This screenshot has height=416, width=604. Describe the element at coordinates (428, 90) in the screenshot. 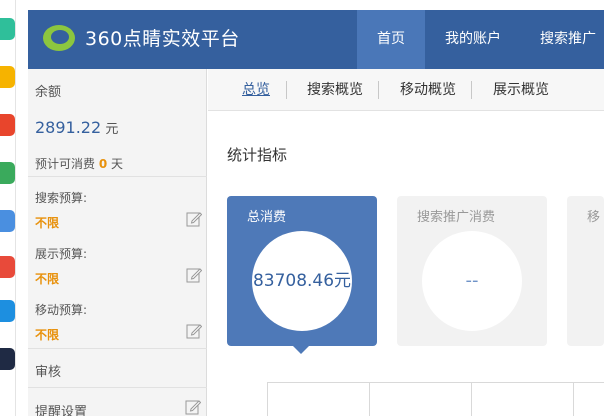

I see `tab-mobile-overview: 移动概览` at that location.